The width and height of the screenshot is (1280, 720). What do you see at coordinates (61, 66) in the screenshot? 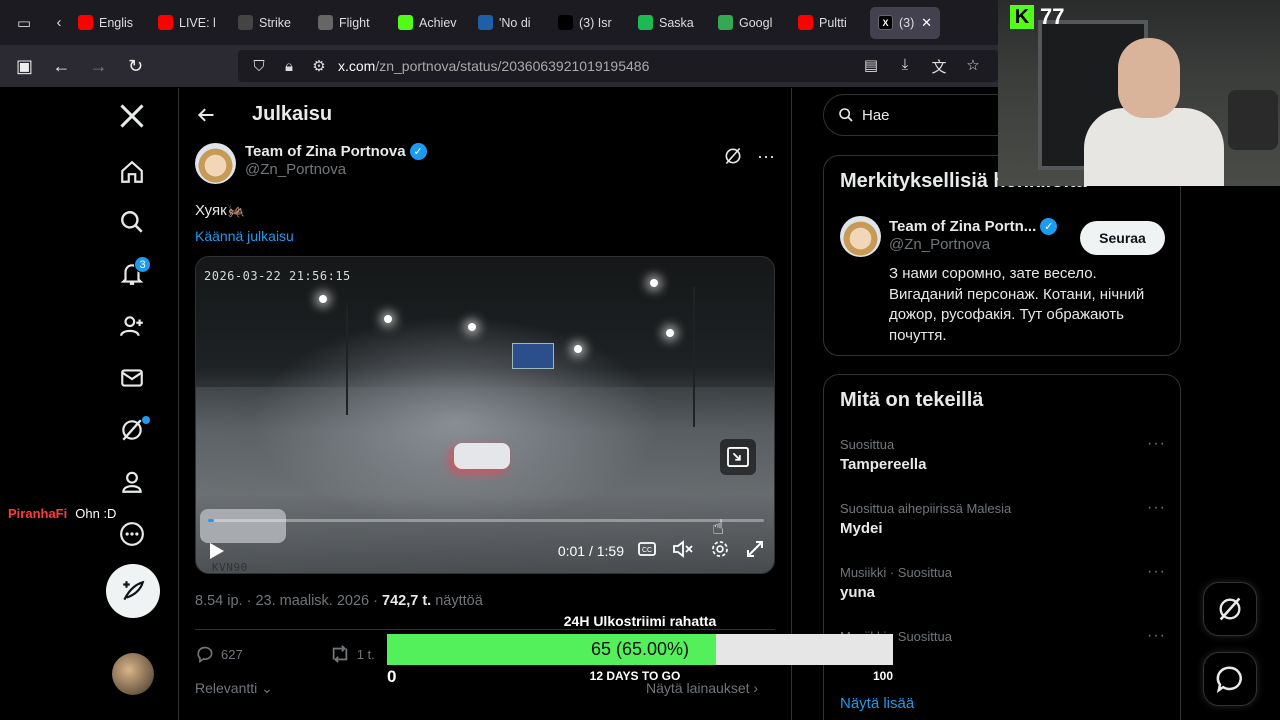
I see `back-icon: ←` at bounding box center [61, 66].